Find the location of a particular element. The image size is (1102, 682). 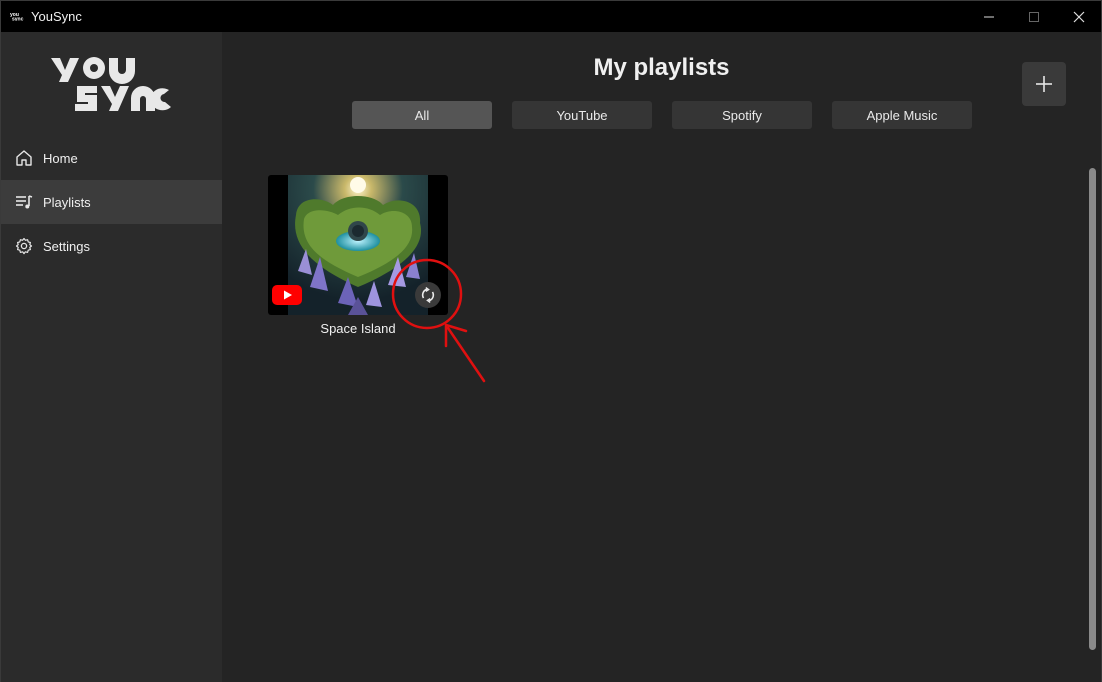

close-icon is located at coordinates (1079, 16).